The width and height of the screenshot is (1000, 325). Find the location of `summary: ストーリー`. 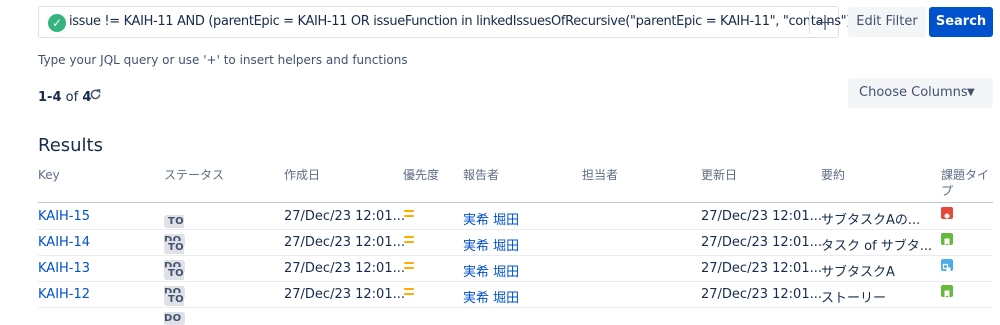

summary: ストーリー is located at coordinates (854, 298).